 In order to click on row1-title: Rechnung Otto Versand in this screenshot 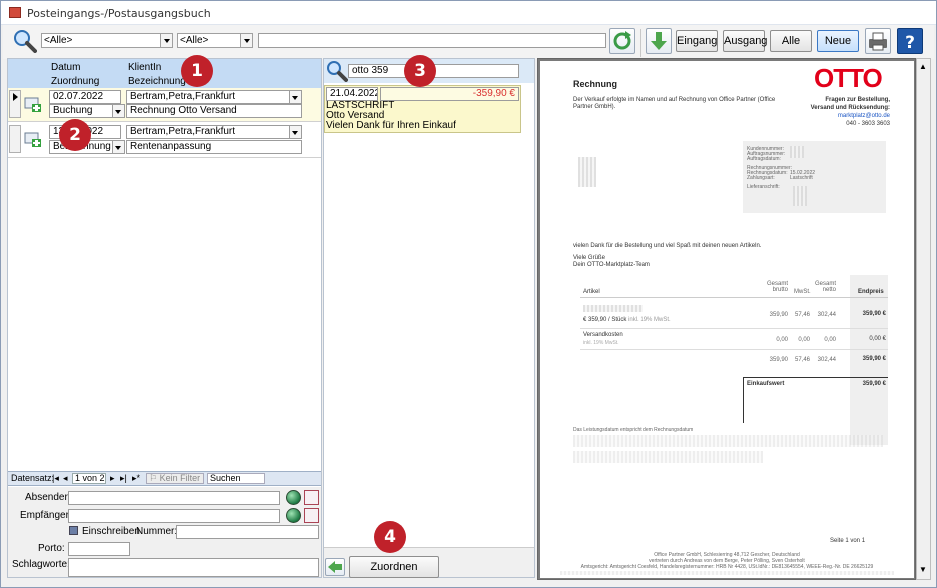, I will do `click(214, 111)`.